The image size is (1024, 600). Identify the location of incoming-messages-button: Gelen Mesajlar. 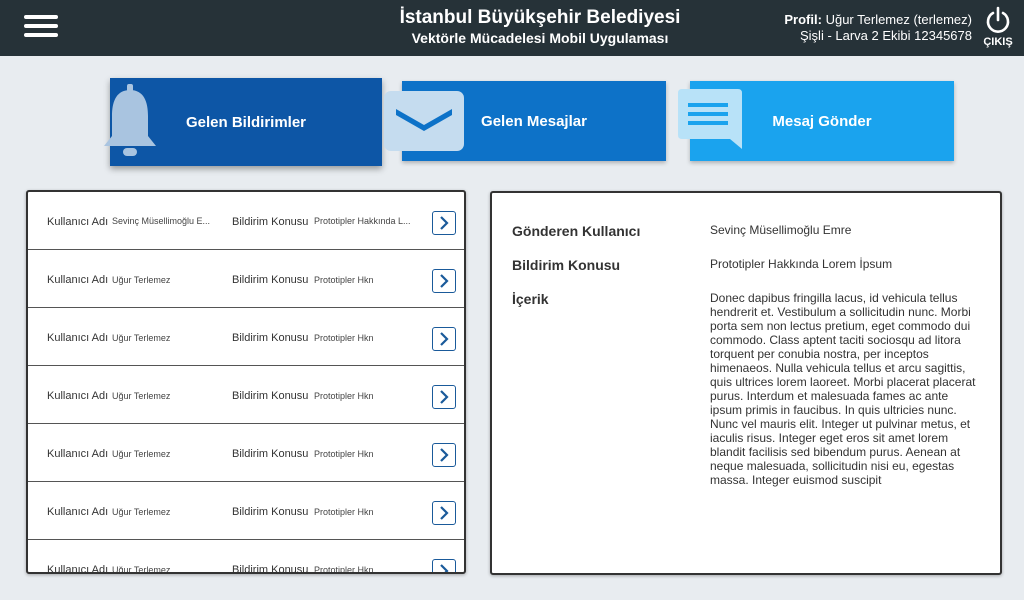
(525, 121).